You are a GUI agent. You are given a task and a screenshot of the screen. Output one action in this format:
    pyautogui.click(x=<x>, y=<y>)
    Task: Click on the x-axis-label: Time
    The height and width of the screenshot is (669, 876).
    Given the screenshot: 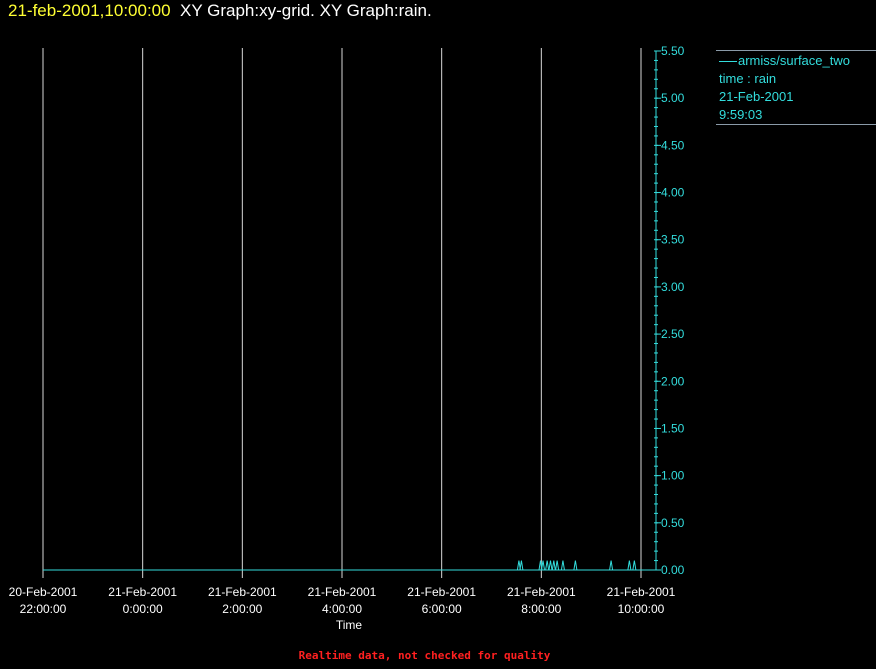 What is the action you would take?
    pyautogui.click(x=349, y=625)
    